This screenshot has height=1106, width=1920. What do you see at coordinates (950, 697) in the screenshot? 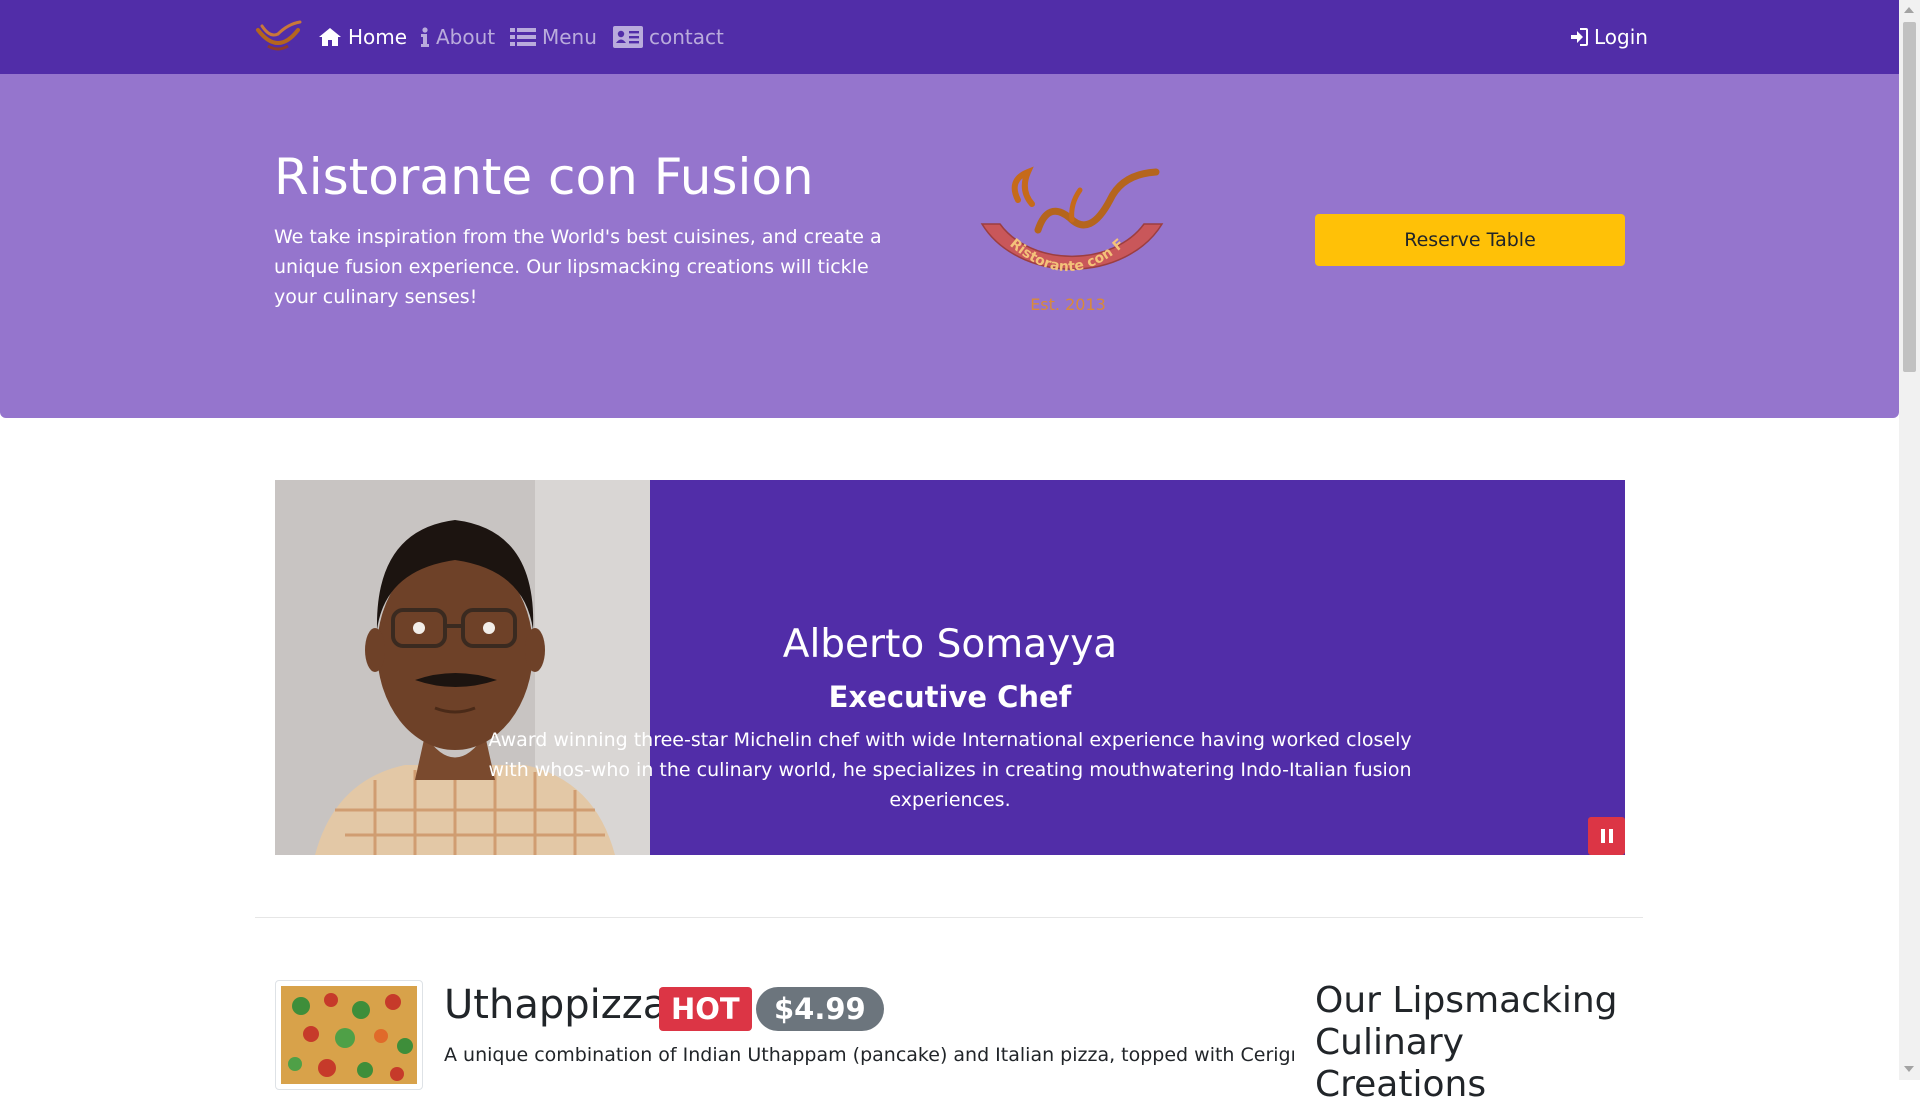
I see `chef-role: Executive Chef` at bounding box center [950, 697].